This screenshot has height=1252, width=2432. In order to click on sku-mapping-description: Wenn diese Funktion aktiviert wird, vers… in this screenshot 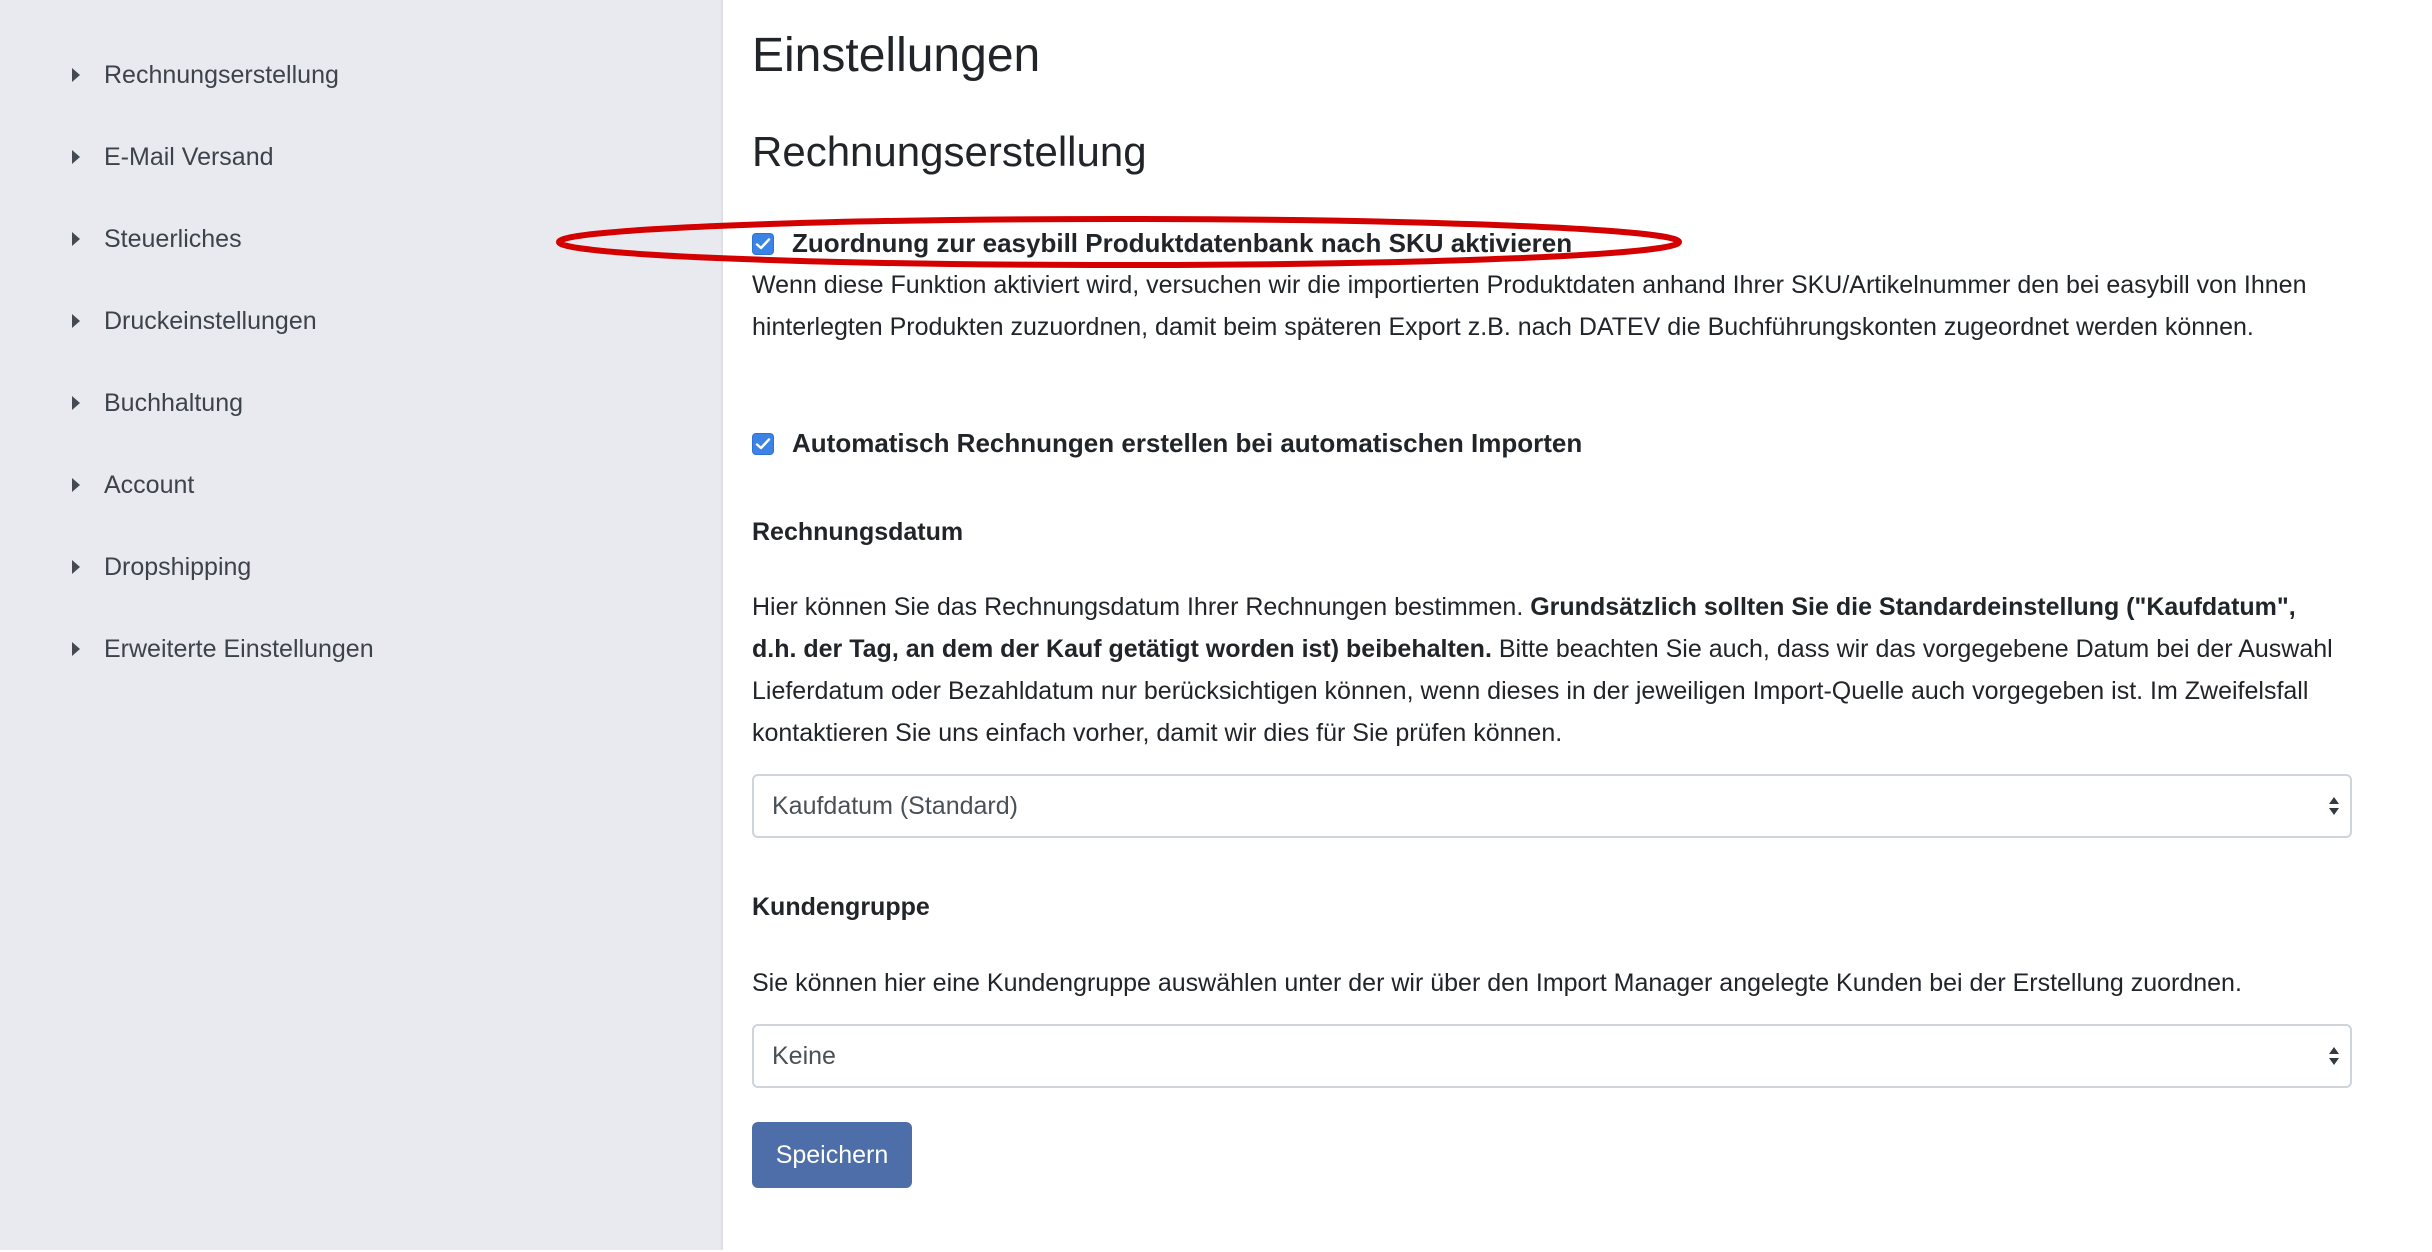, I will do `click(1529, 306)`.